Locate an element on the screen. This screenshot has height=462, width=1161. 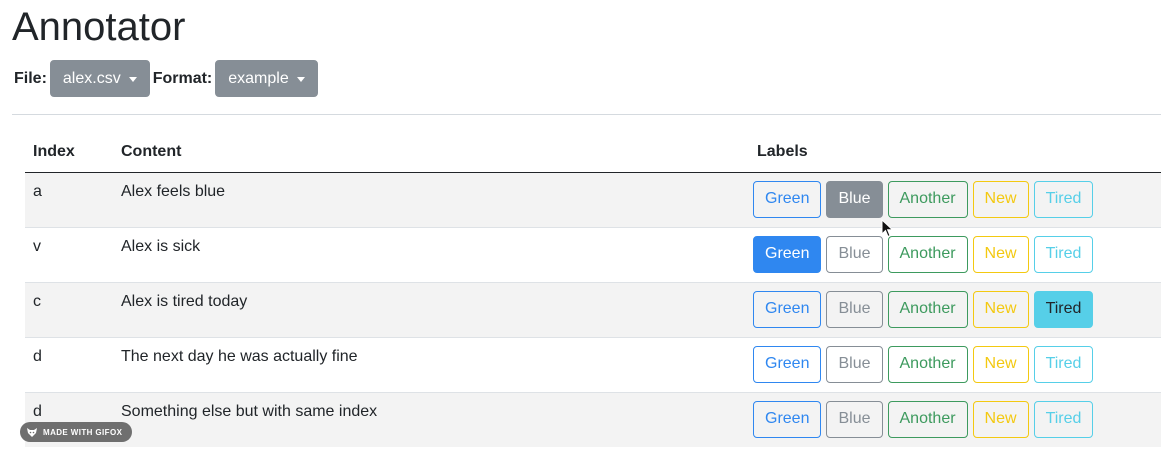
controls-bar: File: alex.csv Format: example is located at coordinates (167, 78).